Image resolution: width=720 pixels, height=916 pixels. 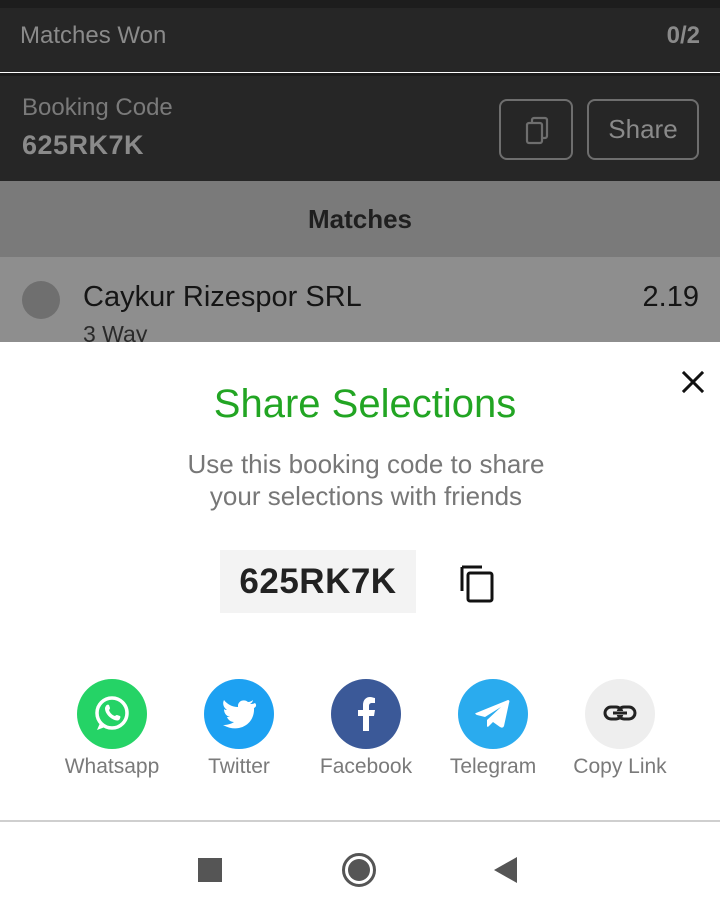 I want to click on recents-icon, so click(x=210, y=870).